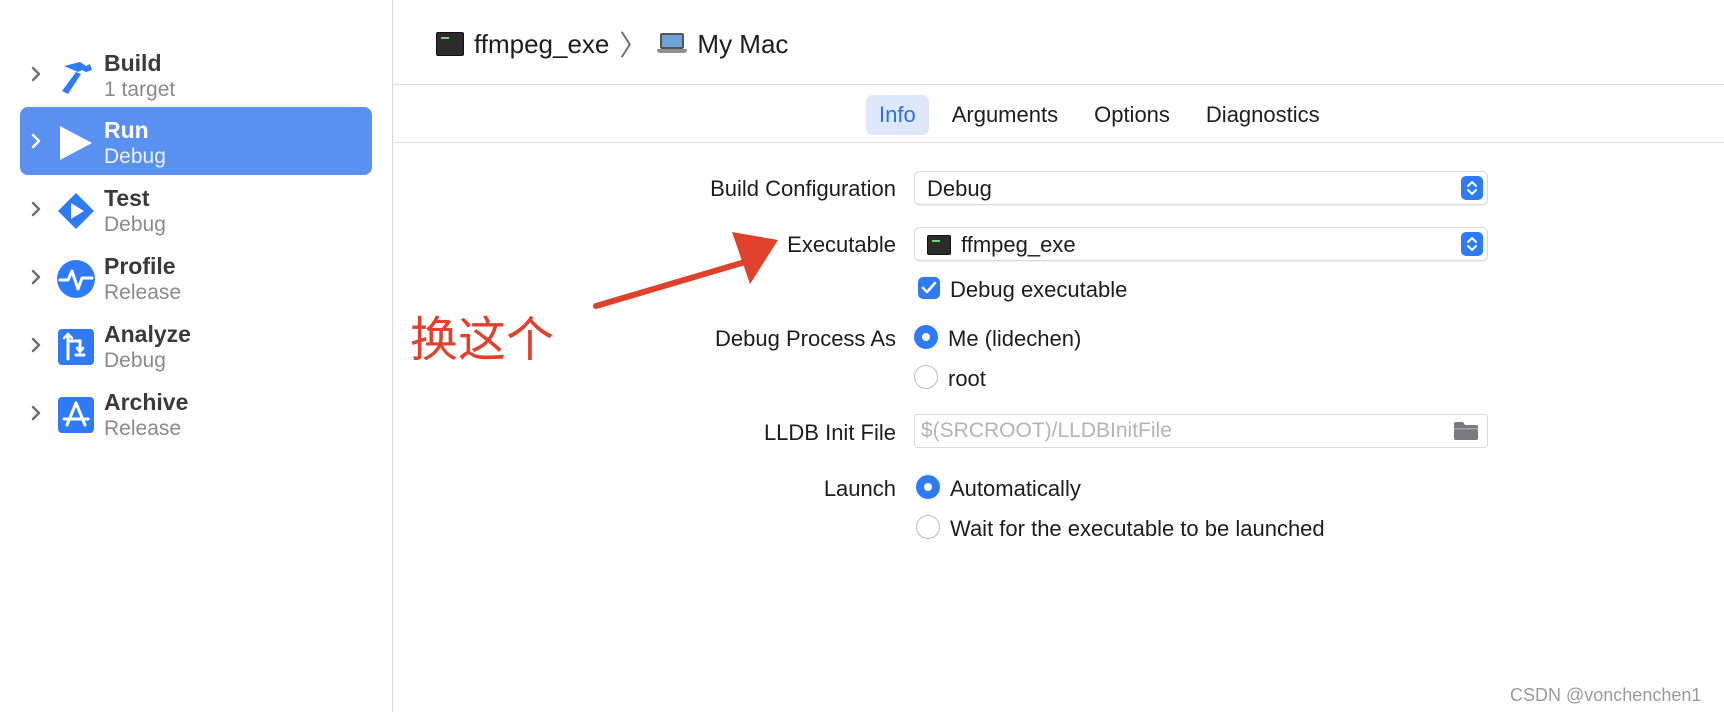 The height and width of the screenshot is (712, 1724). Describe the element at coordinates (196, 277) in the screenshot. I see `scheme-item-profile: Profile Release` at that location.